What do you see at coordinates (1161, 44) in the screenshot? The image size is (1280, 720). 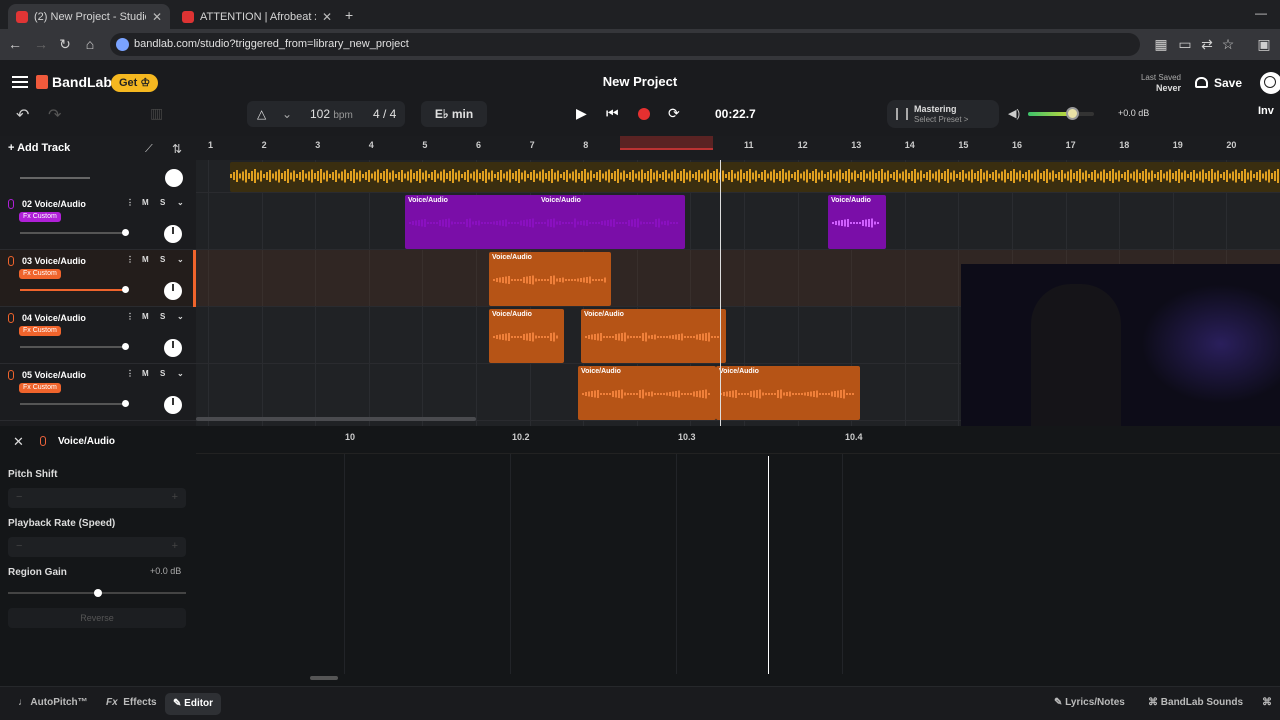 I see `extension-icon: ▦` at bounding box center [1161, 44].